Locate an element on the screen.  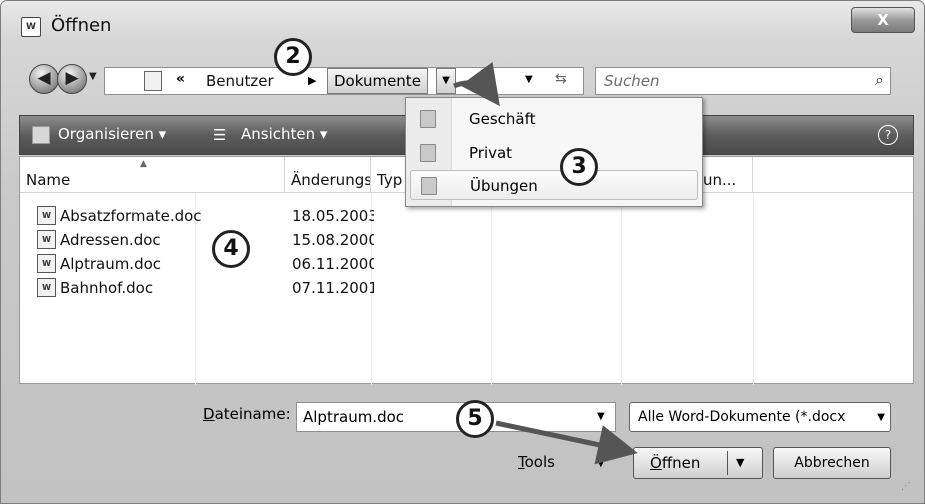
open-options-dropdown: ▼ is located at coordinates (740, 462).